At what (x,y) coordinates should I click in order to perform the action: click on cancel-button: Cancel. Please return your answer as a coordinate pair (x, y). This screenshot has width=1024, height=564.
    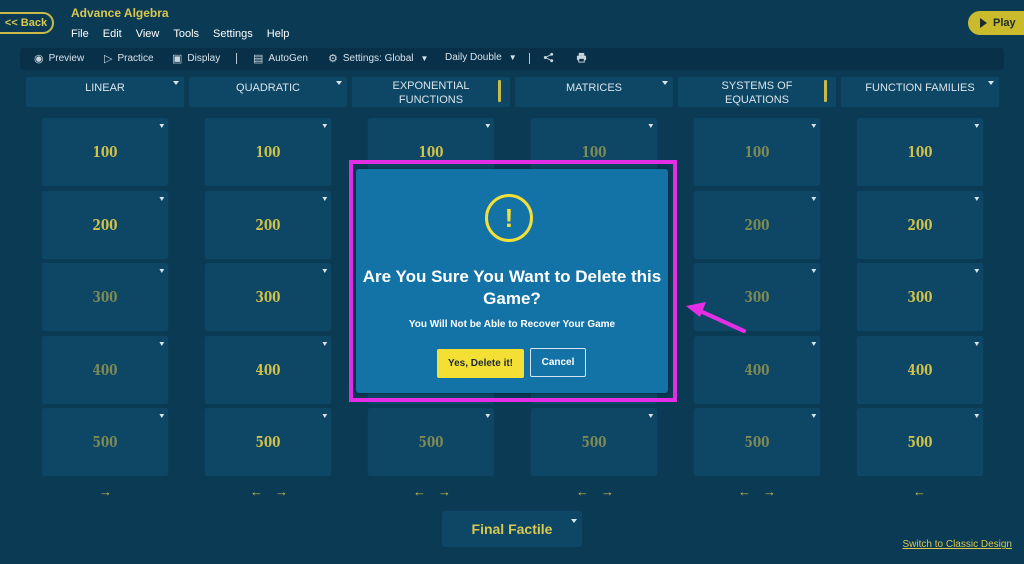
    Looking at the image, I should click on (558, 362).